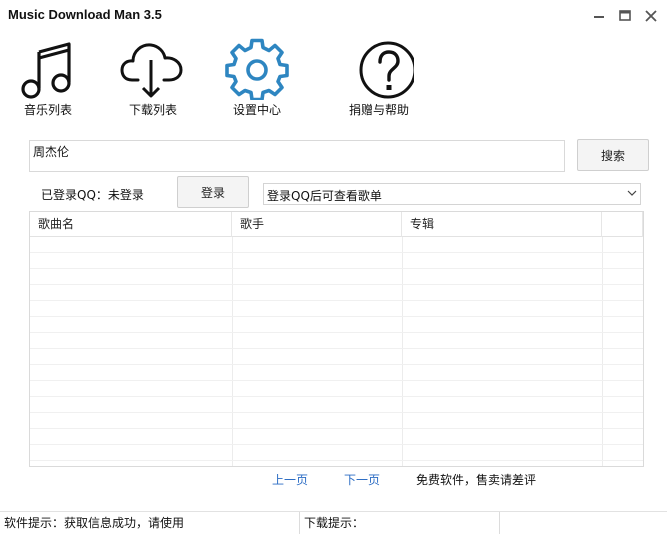 Image resolution: width=667 pixels, height=534 pixels. I want to click on login-button: 登录, so click(213, 192).